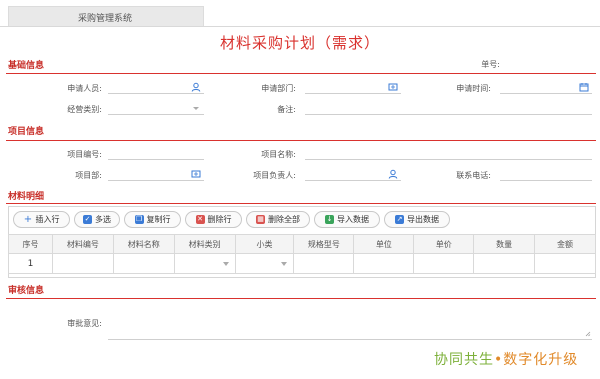 The height and width of the screenshot is (379, 600). Describe the element at coordinates (473, 88) in the screenshot. I see `time-label: 申请时间:` at that location.